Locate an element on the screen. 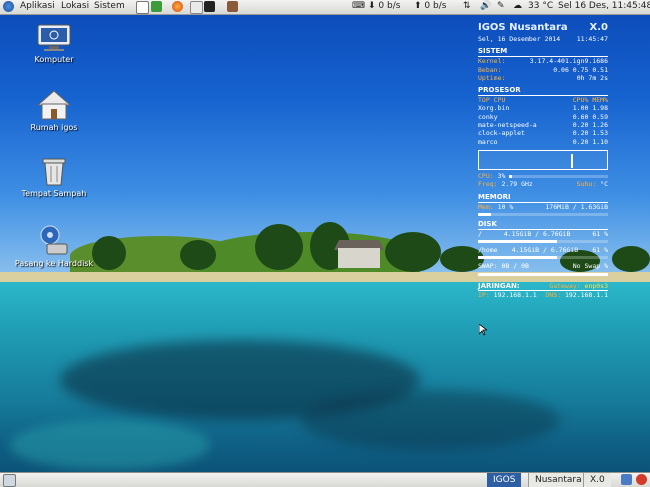 This screenshot has height=487, width=650. process-mem: 0.59 is located at coordinates (600, 116).